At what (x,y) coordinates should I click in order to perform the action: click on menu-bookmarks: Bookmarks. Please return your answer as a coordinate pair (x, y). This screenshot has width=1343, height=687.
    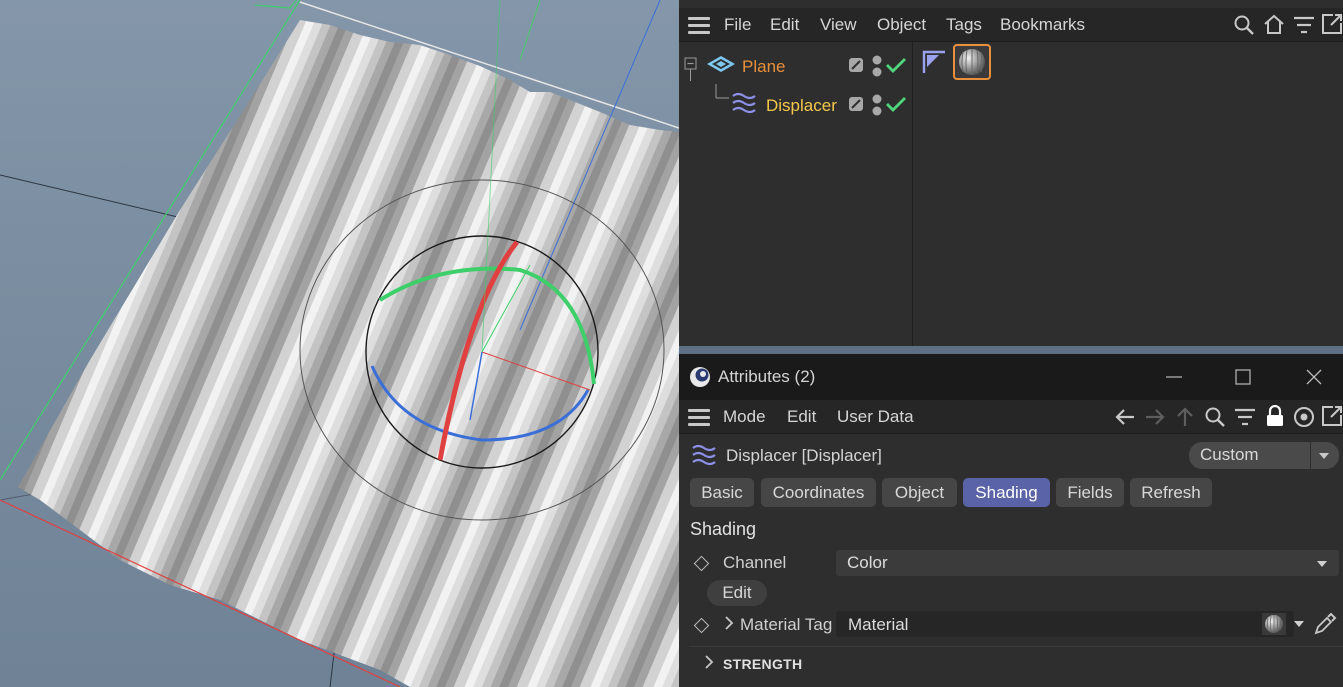
    Looking at the image, I should click on (1042, 24).